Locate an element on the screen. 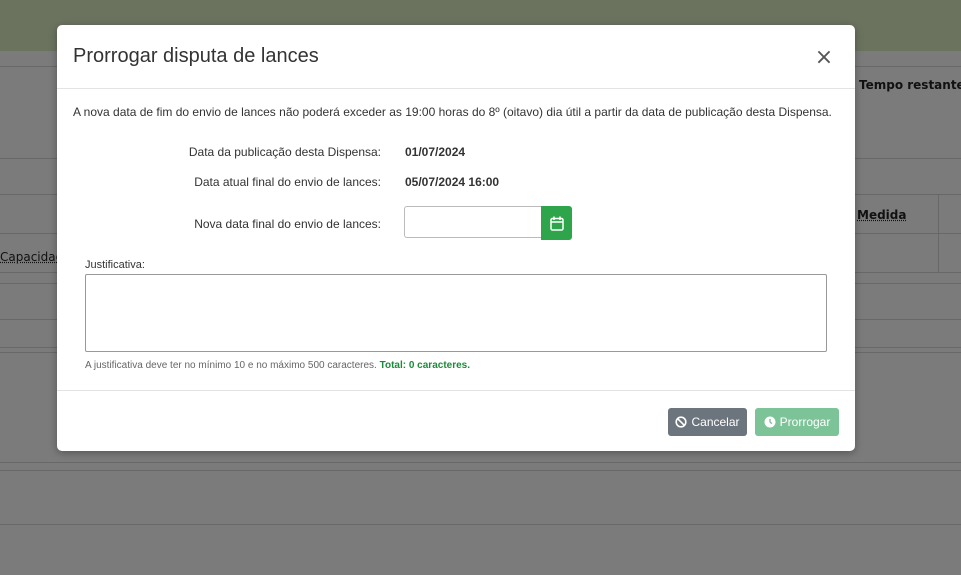 The height and width of the screenshot is (575, 961). extend-button-label: Prorrogar is located at coordinates (805, 422).